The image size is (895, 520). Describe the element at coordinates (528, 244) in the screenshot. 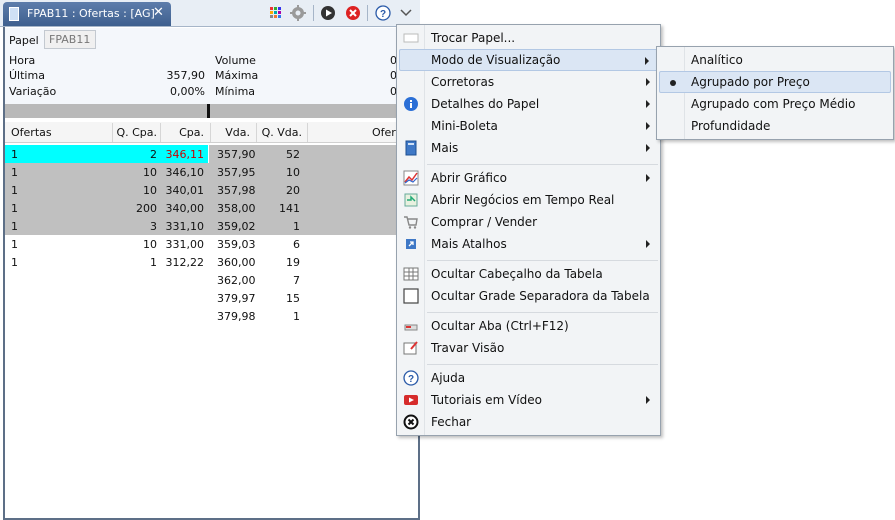

I see `menu-item-mais-atalhos: Mais Atalhos` at that location.